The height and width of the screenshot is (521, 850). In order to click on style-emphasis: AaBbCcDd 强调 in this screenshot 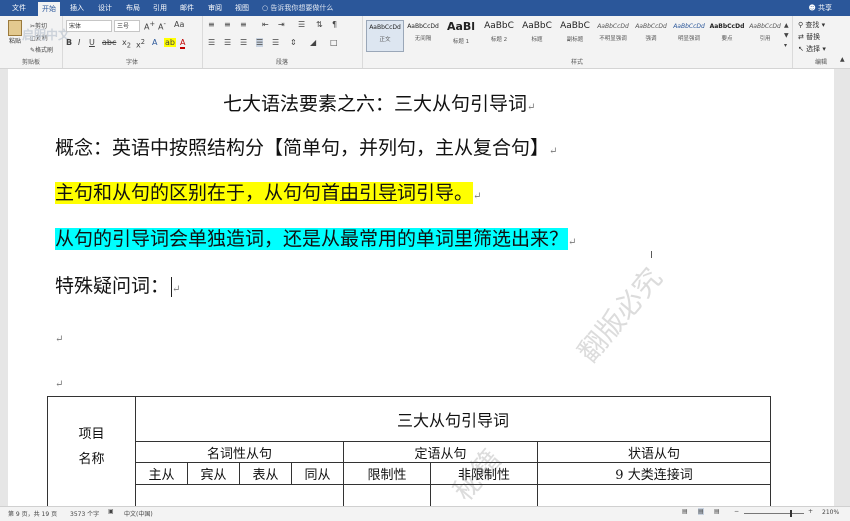, I will do `click(651, 36)`.